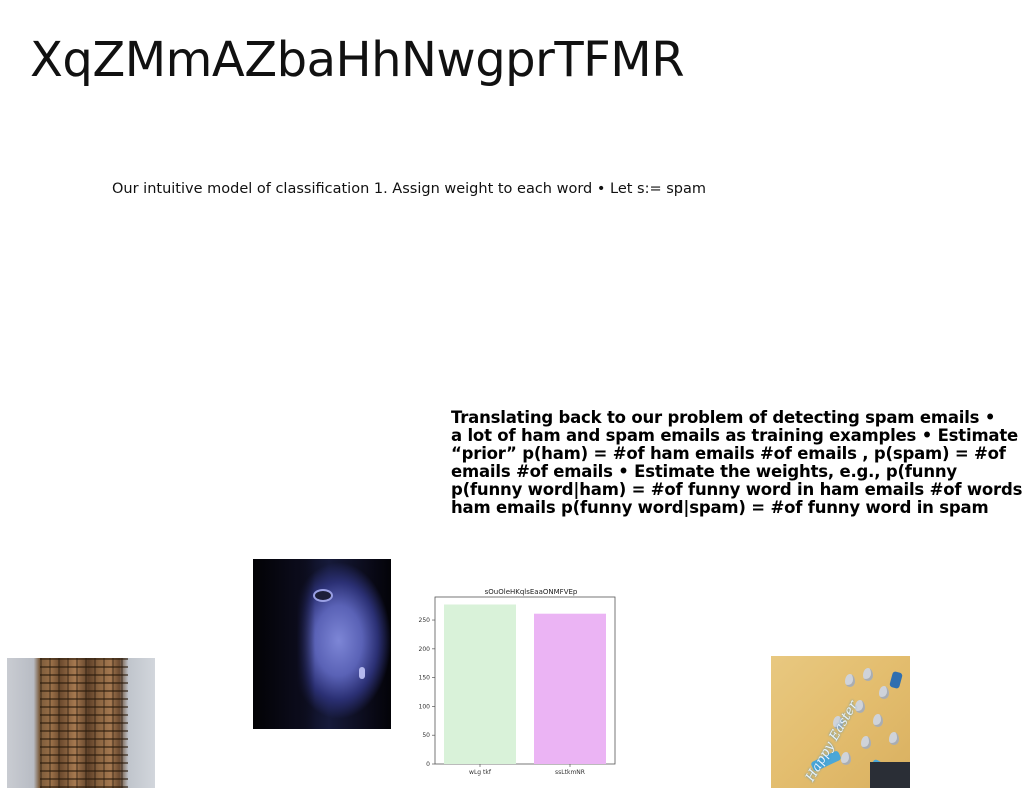  What do you see at coordinates (425, 706) in the screenshot?
I see `y-tick-label: 100` at bounding box center [425, 706].